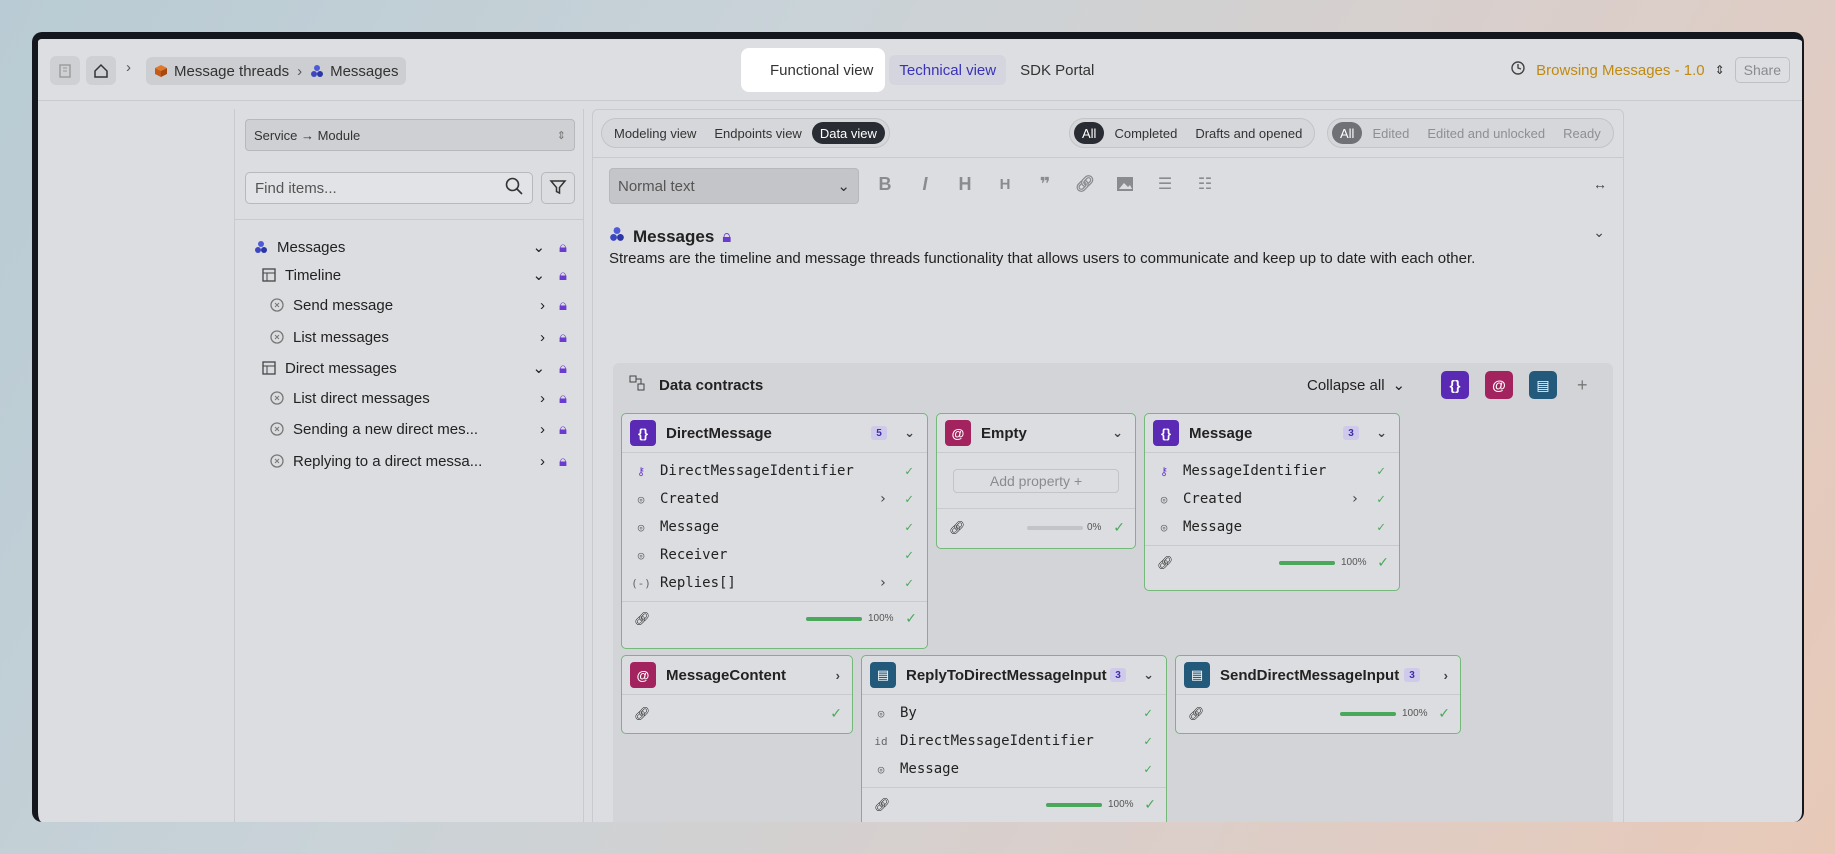 The width and height of the screenshot is (1835, 854). Describe the element at coordinates (1014, 741) in the screenshot. I see `property-row: id DirectMessageIdentifier ✓` at that location.